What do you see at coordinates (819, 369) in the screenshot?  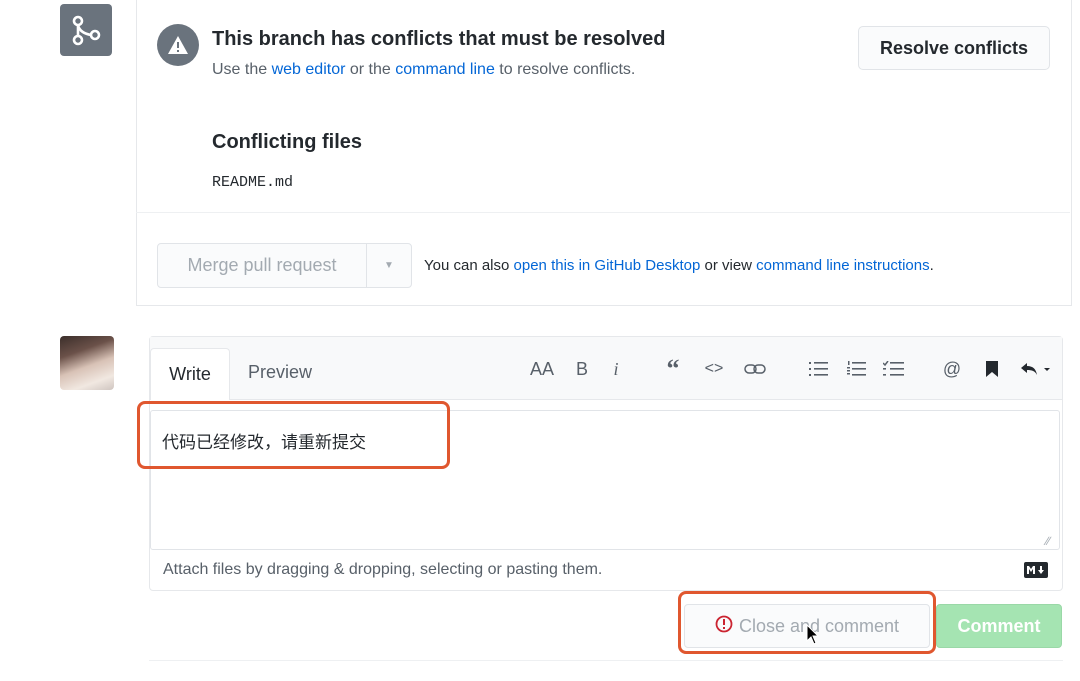 I see `unordered-list-icon` at bounding box center [819, 369].